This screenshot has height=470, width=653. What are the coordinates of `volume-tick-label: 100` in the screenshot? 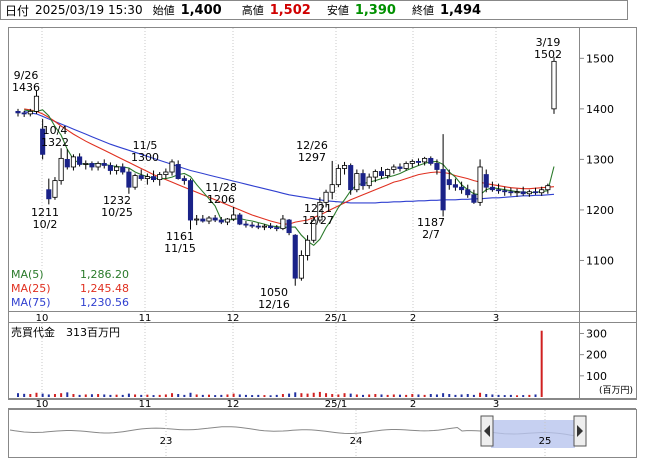 It's located at (596, 376).